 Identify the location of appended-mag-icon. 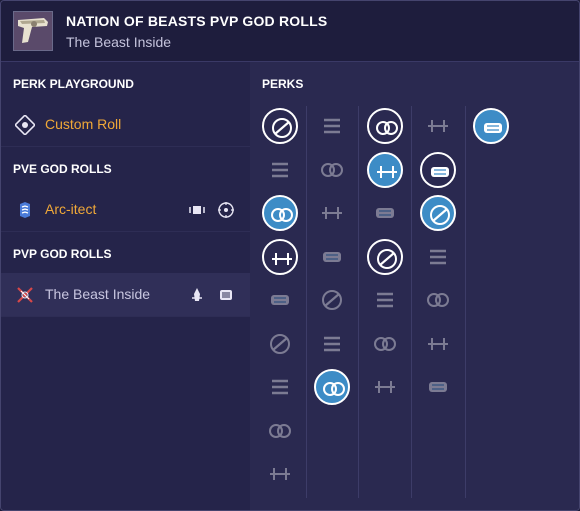
(332, 170).